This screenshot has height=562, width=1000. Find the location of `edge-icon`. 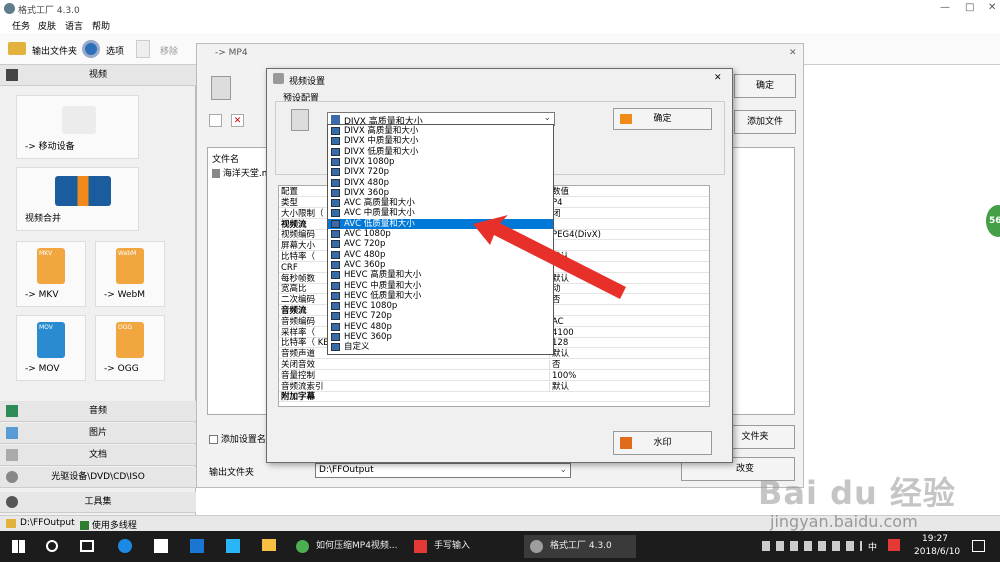

edge-icon is located at coordinates (125, 546).